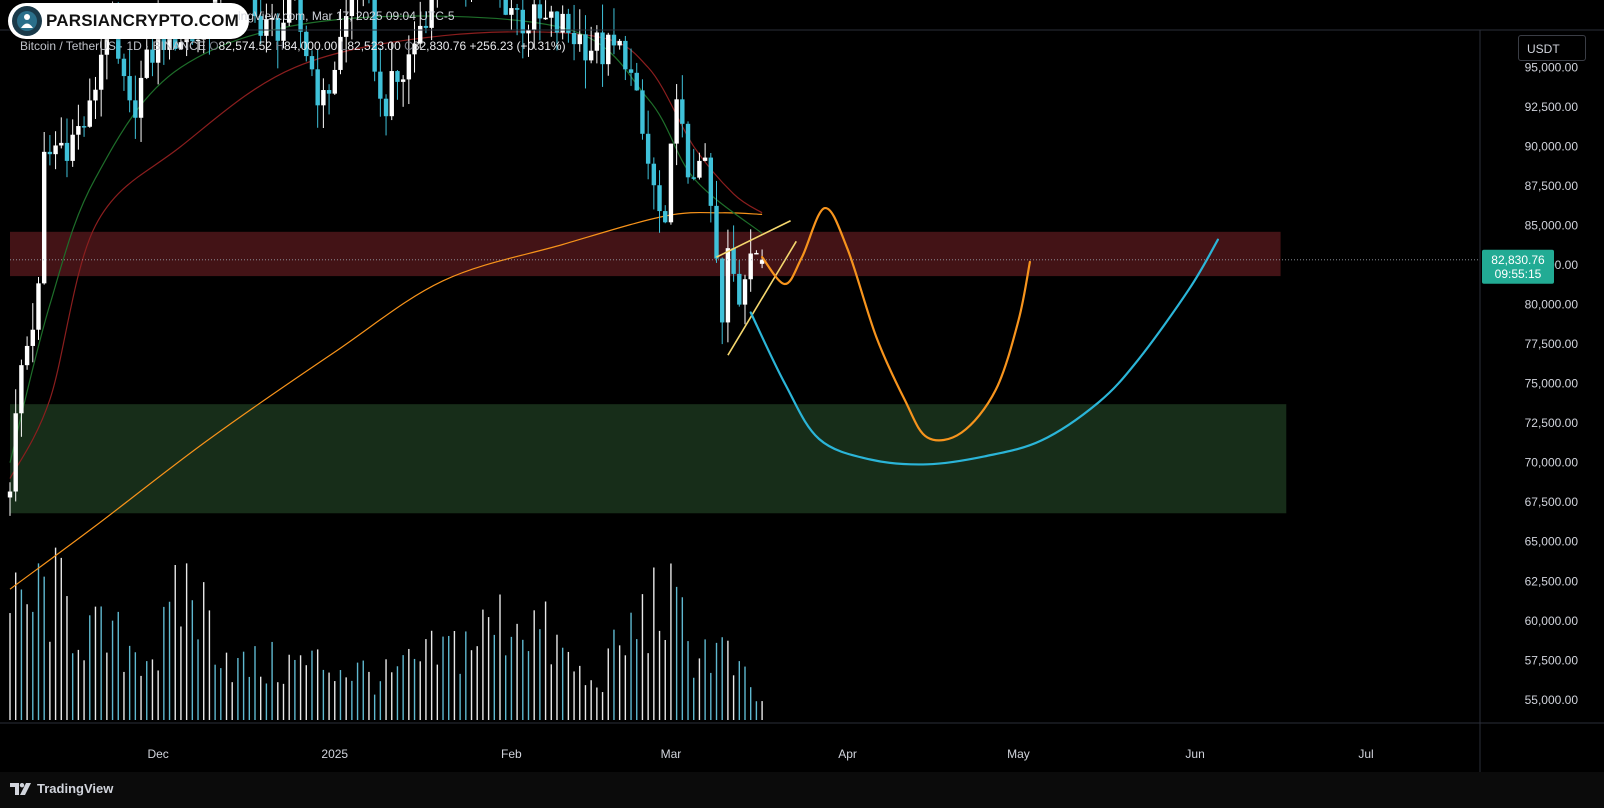 The image size is (1604, 808). What do you see at coordinates (1552, 621) in the screenshot?
I see `price-tick-label: 60,000.00` at bounding box center [1552, 621].